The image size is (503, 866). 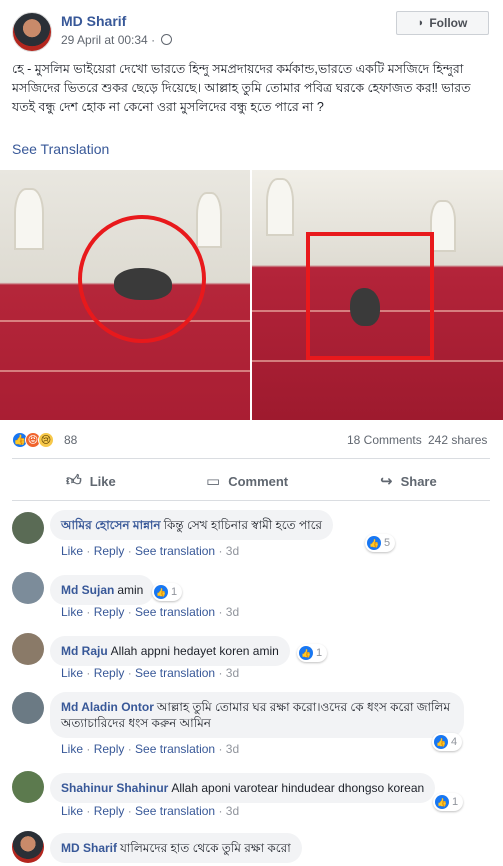 I want to click on comment-bubble: Md Raju Allah appni hedayet koren amin, so click(x=170, y=651).